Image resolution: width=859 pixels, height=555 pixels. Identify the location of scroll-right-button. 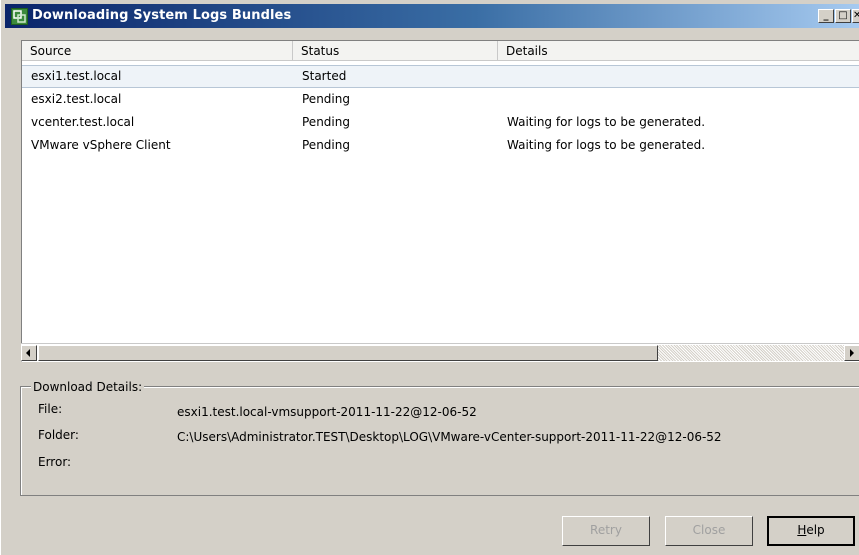
(851, 353).